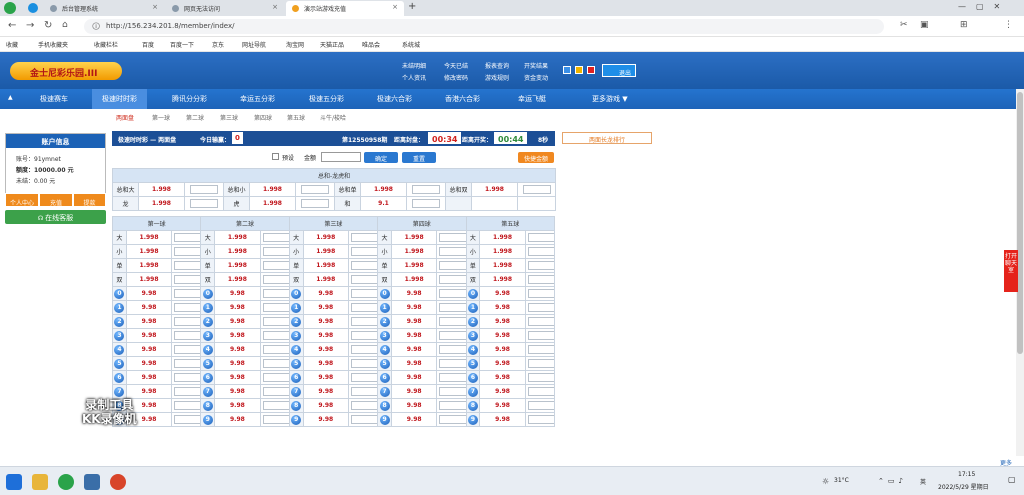  What do you see at coordinates (56, 200) in the screenshot?
I see `deposit-button: 充值` at bounding box center [56, 200].